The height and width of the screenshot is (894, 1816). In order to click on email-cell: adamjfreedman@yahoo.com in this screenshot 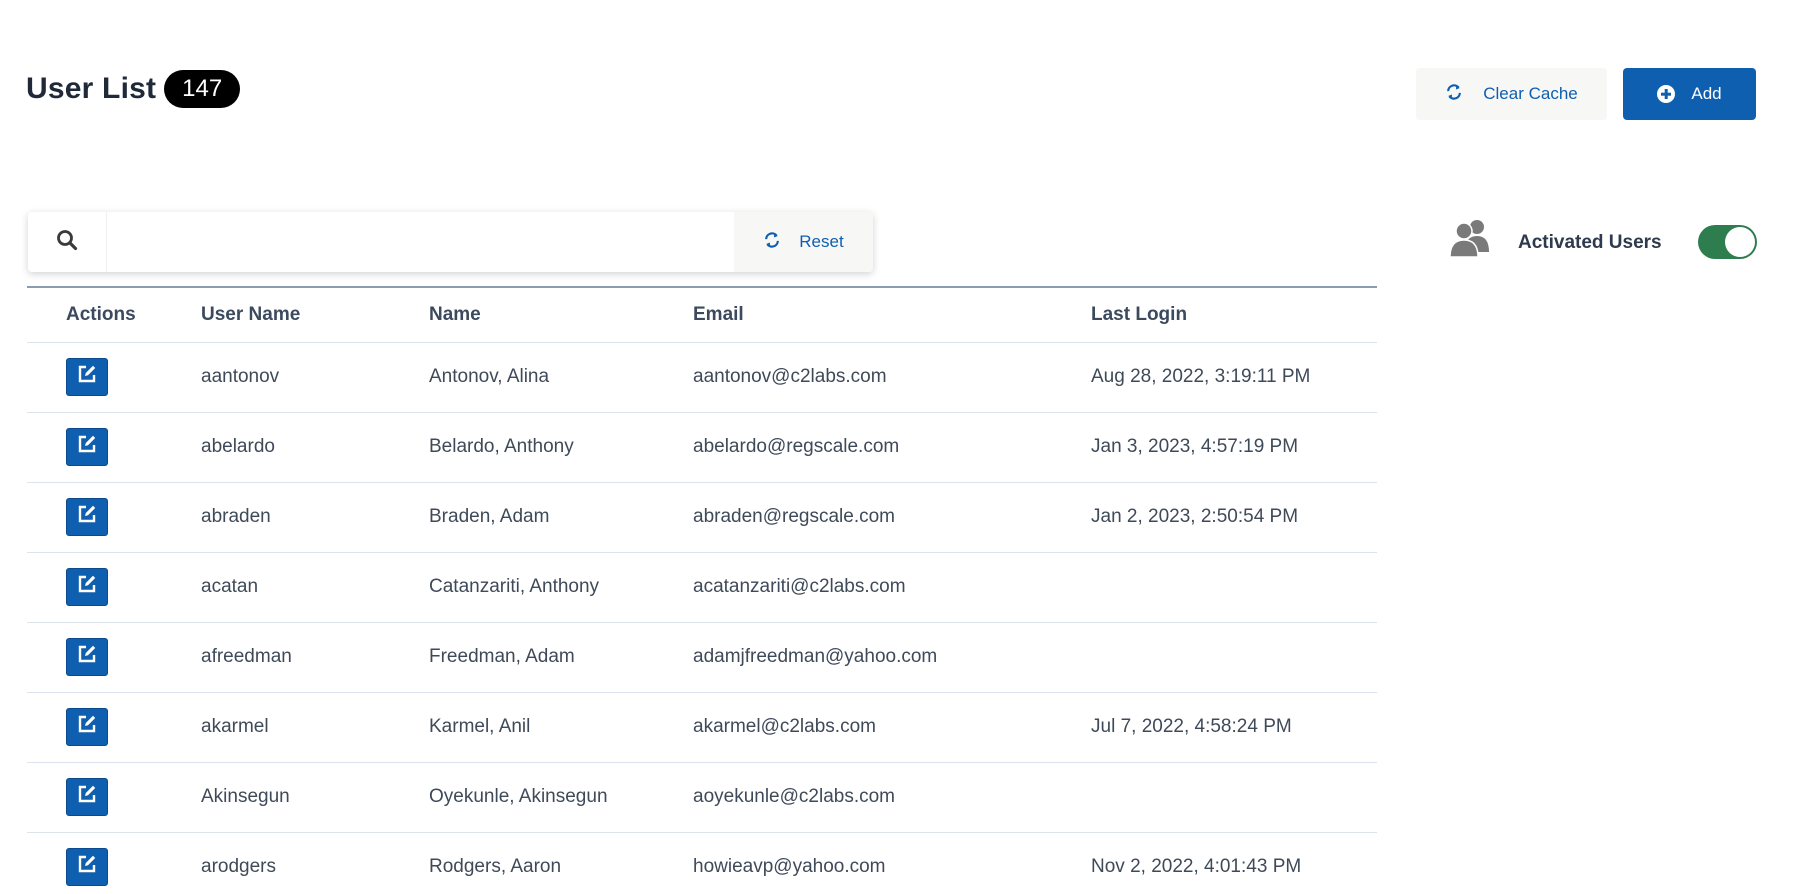, I will do `click(892, 657)`.